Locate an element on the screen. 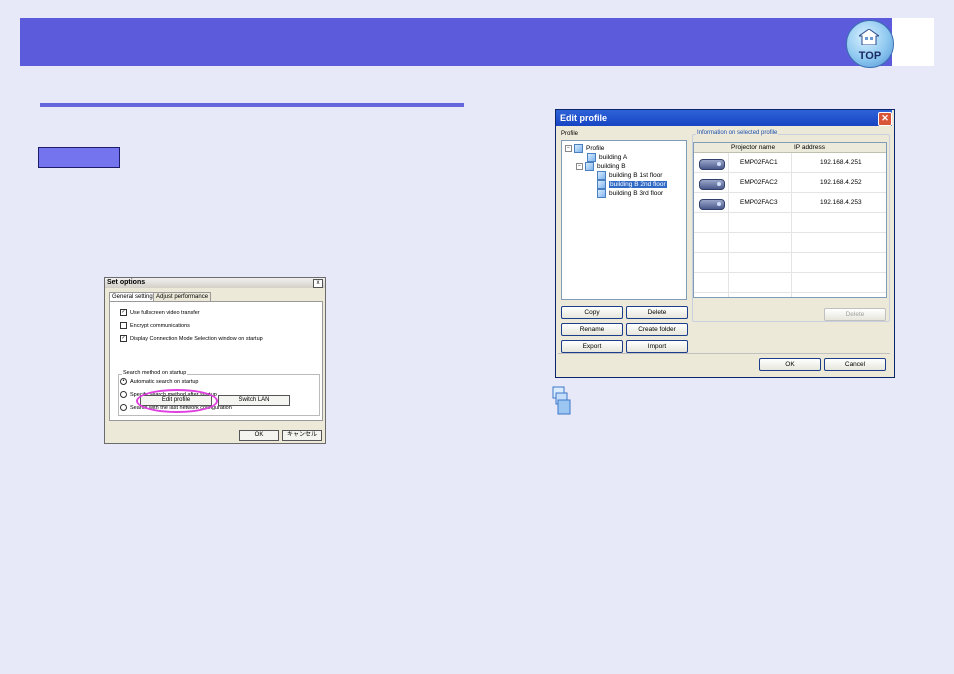 Image resolution: width=954 pixels, height=674 pixels. rename-button: Rename is located at coordinates (592, 329).